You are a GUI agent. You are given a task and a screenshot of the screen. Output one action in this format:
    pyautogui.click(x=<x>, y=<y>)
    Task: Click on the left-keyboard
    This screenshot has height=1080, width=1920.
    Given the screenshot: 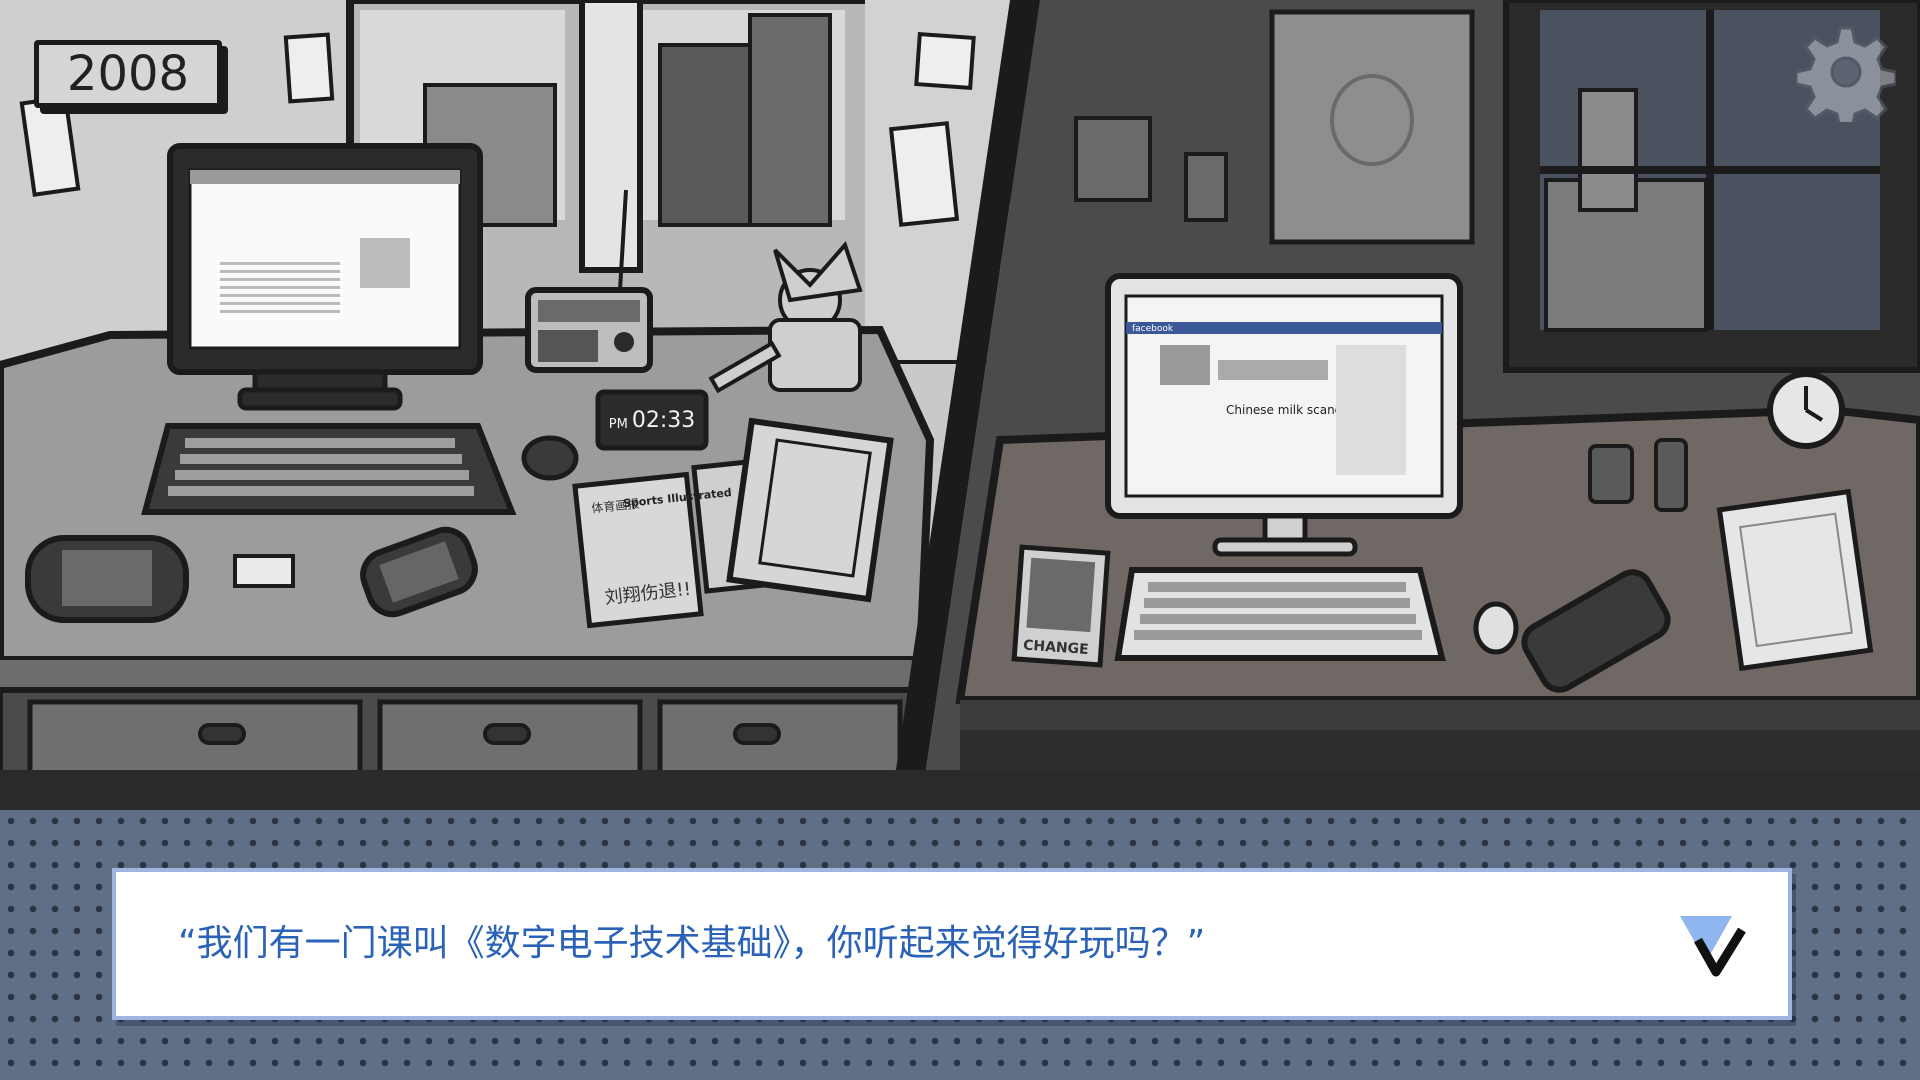 What is the action you would take?
    pyautogui.click(x=329, y=469)
    